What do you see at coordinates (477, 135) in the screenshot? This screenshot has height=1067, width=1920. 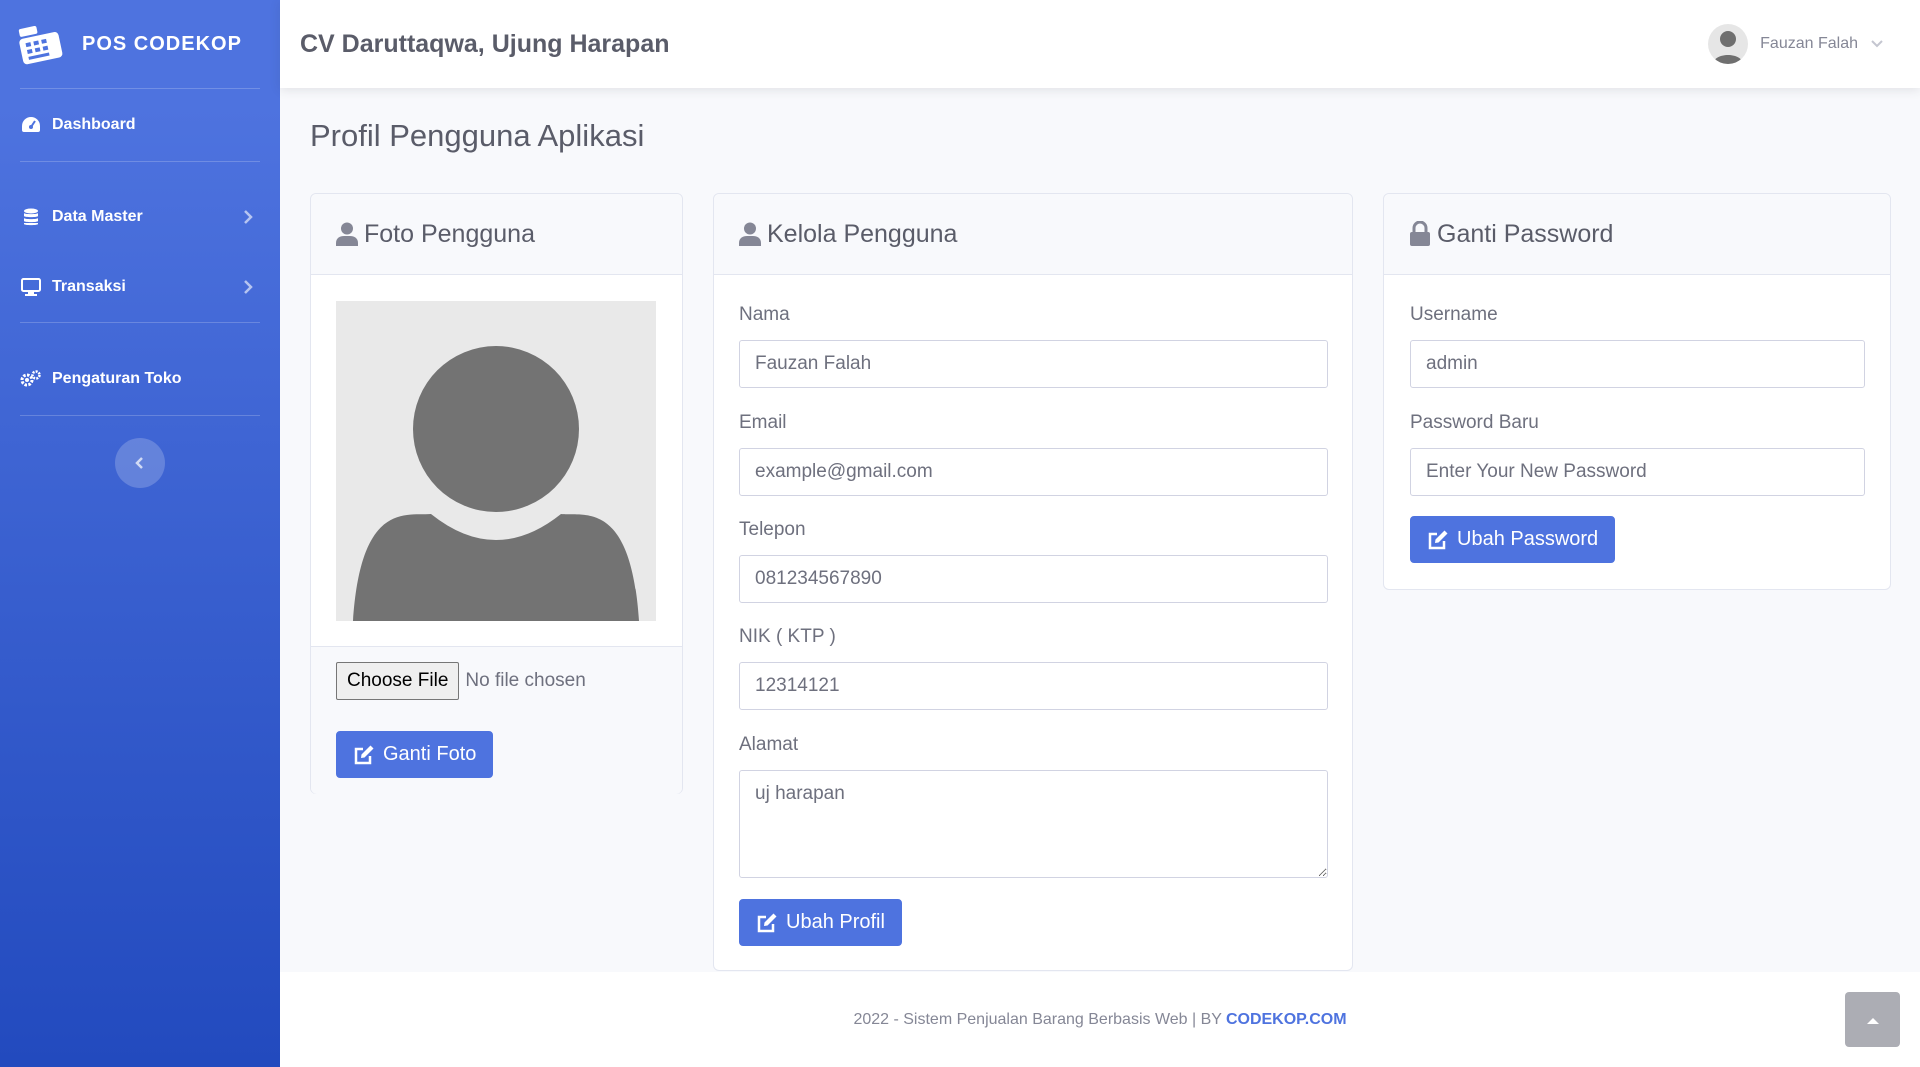 I see `page-title: Profil Pengguna Aplikasi` at bounding box center [477, 135].